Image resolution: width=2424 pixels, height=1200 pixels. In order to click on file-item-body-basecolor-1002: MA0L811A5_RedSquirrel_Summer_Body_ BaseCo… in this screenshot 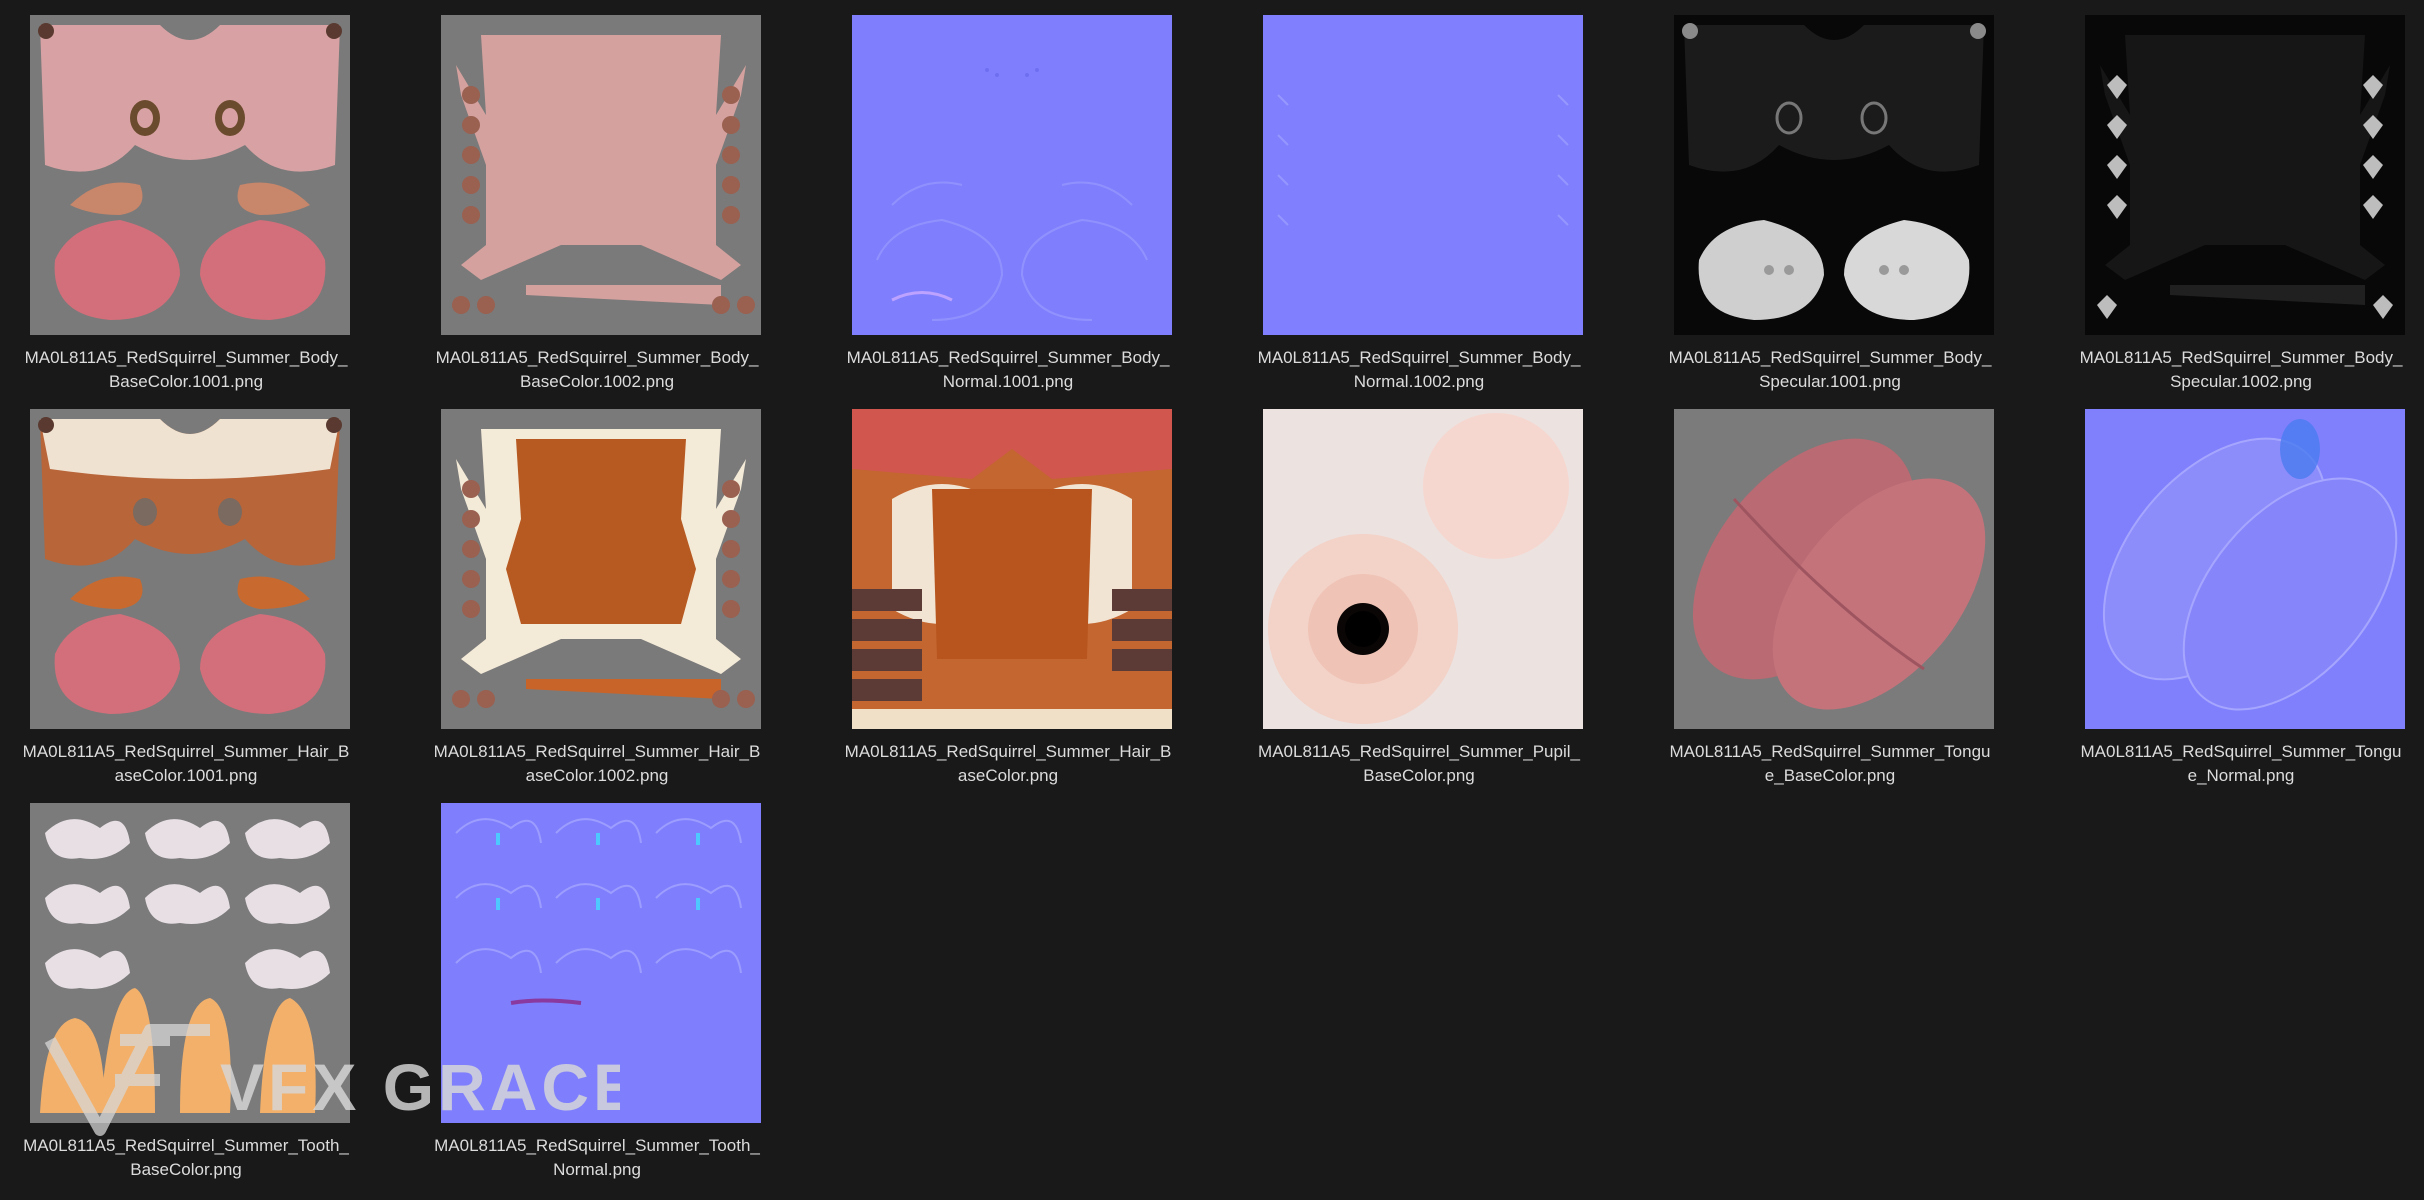, I will do `click(597, 212)`.